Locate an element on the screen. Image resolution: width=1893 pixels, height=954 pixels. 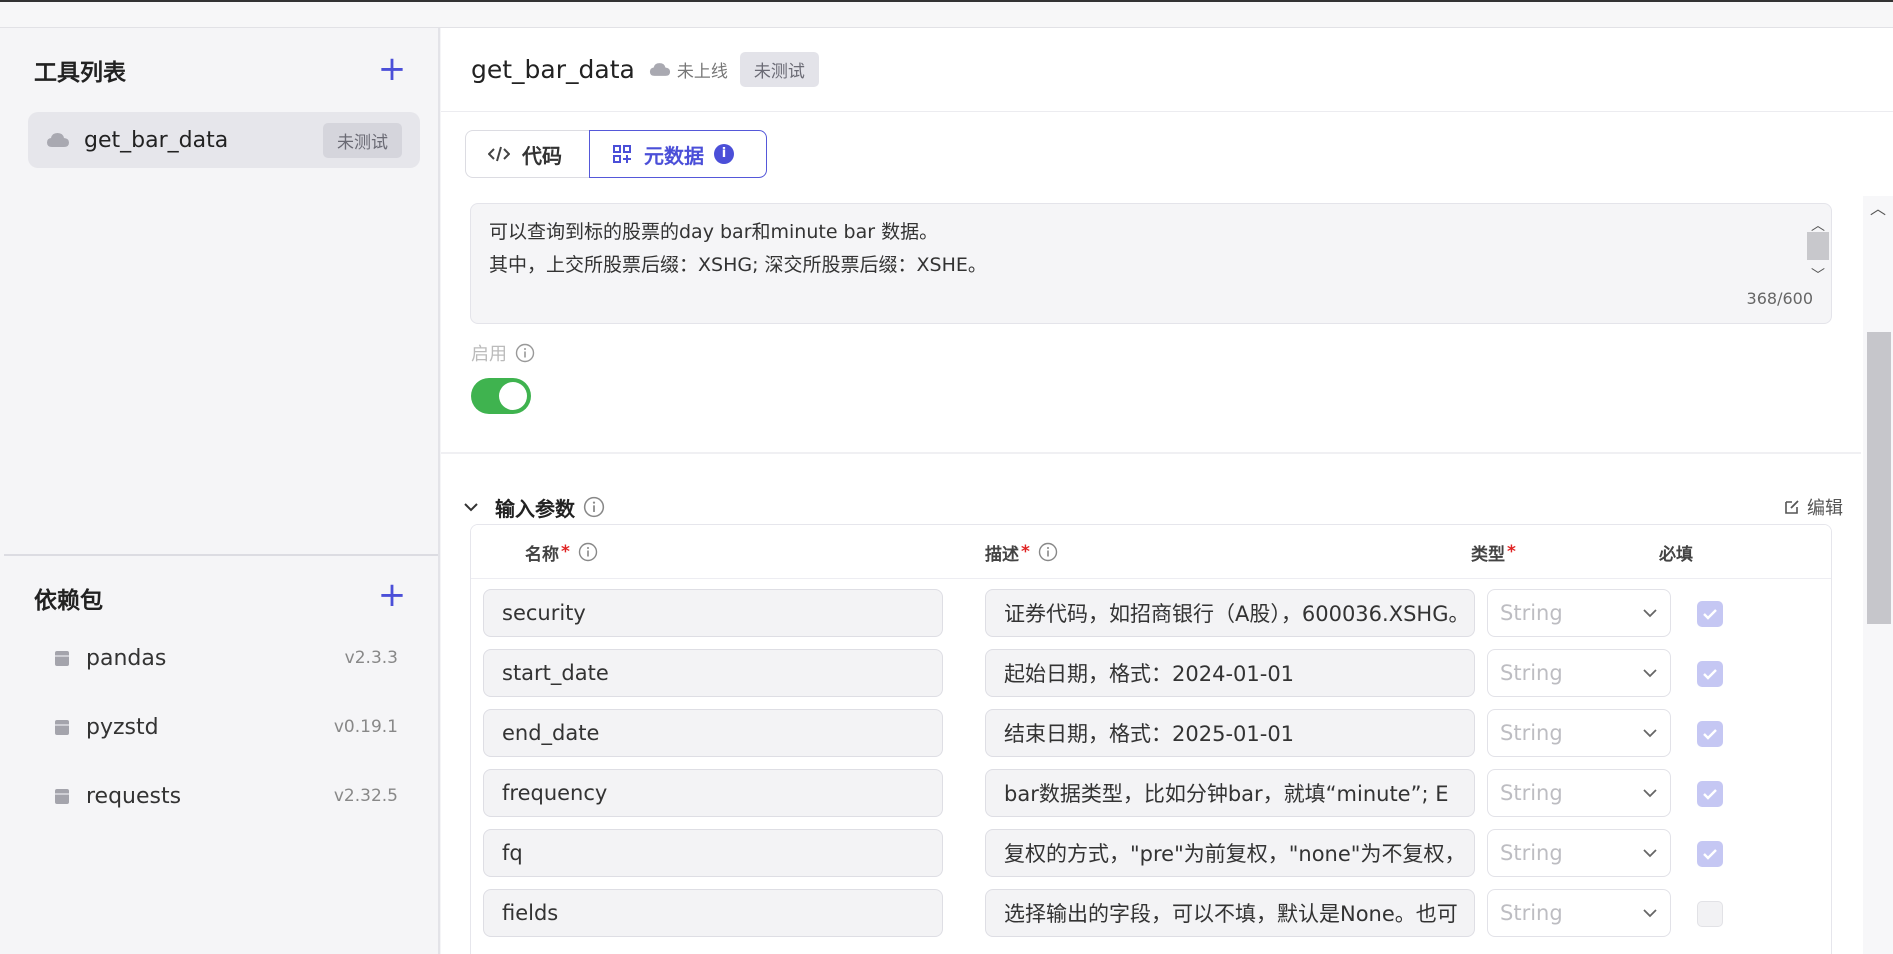
dependency-item: pandas v2.3.3 is located at coordinates (226, 658).